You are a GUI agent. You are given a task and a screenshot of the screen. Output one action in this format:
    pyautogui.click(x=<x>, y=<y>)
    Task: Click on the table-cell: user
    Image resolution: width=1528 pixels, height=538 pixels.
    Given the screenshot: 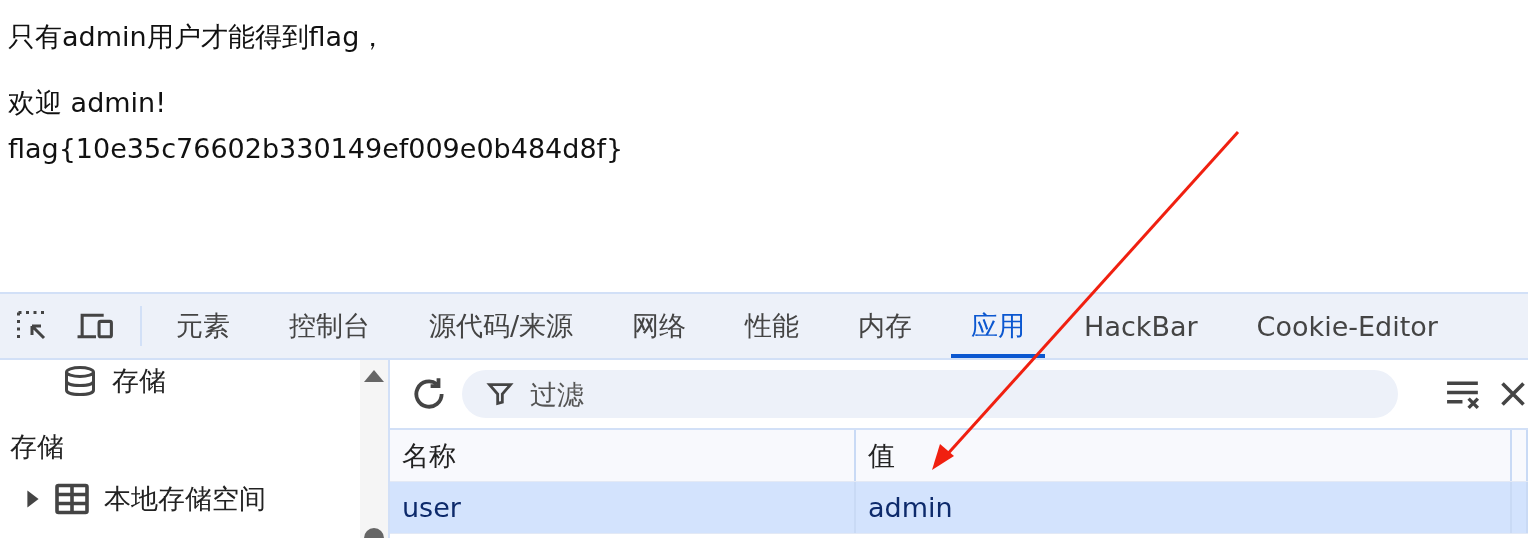 What is the action you would take?
    pyautogui.click(x=623, y=507)
    